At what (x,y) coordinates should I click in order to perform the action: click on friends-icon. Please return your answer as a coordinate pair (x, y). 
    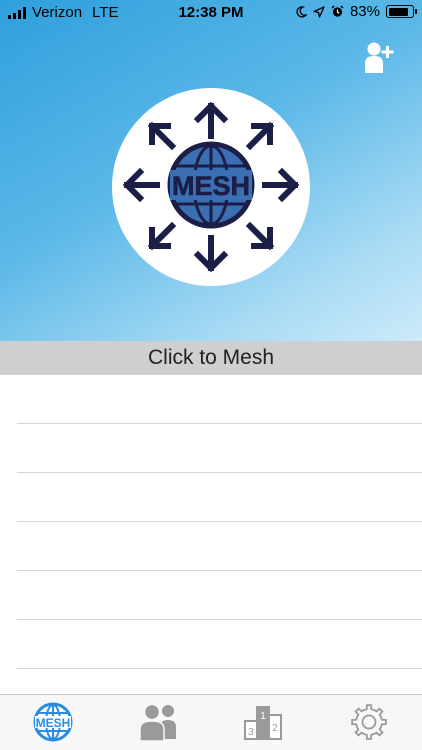
    Looking at the image, I should click on (157, 722).